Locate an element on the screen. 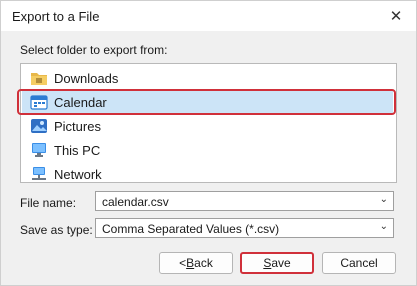  file-name-value: calendar.csv is located at coordinates (135, 202).